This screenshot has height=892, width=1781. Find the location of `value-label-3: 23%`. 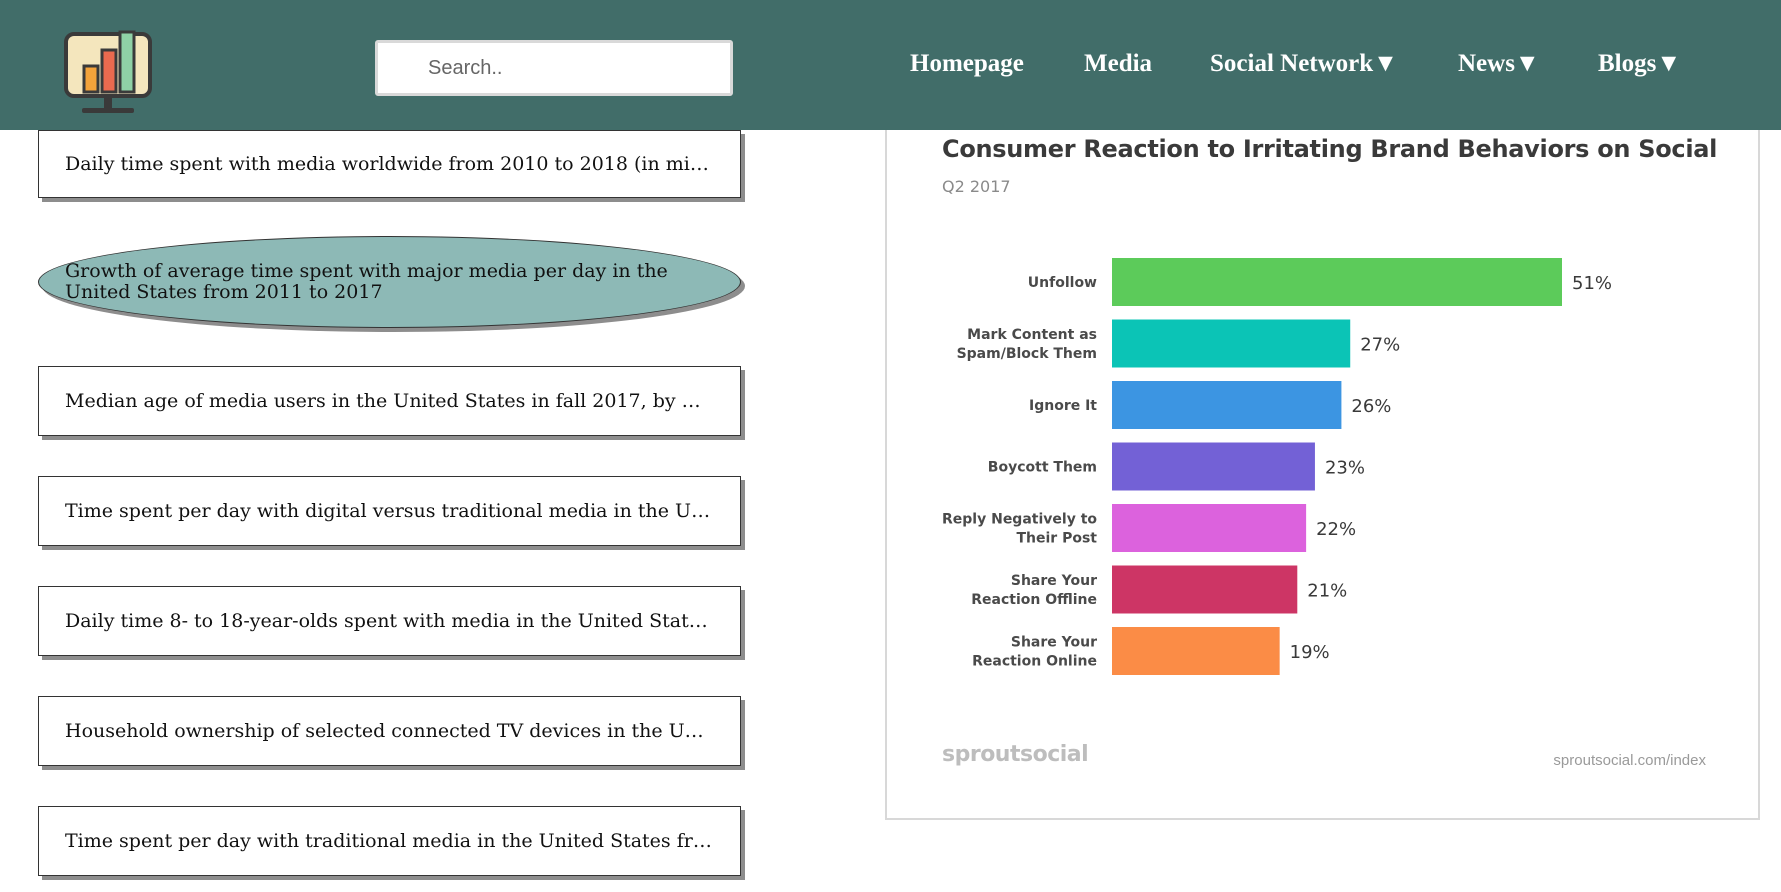

value-label-3: 23% is located at coordinates (1345, 468).